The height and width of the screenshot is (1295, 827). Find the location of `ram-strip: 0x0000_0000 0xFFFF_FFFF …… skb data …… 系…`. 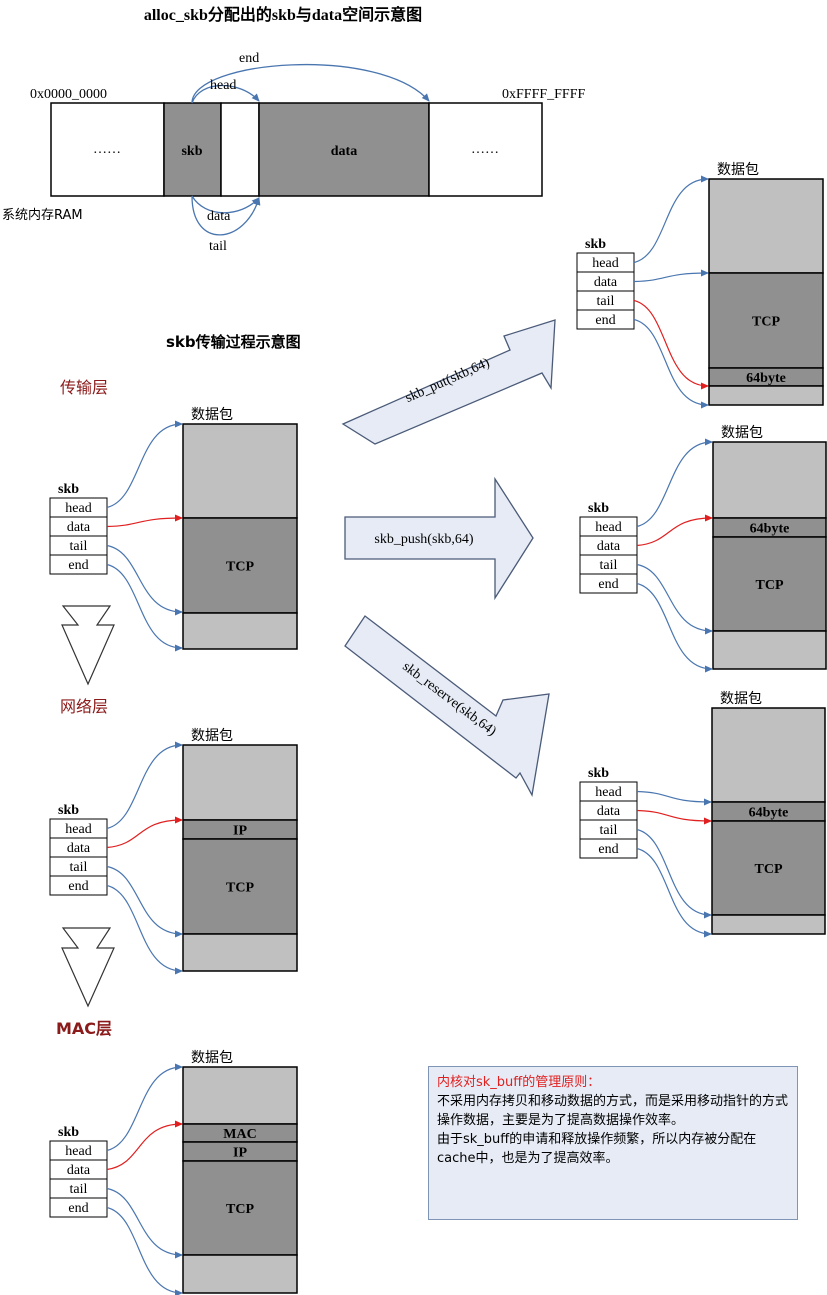

ram-strip: 0x0000_0000 0xFFFF_FFFF …… skb data …… 系… is located at coordinates (294, 152).